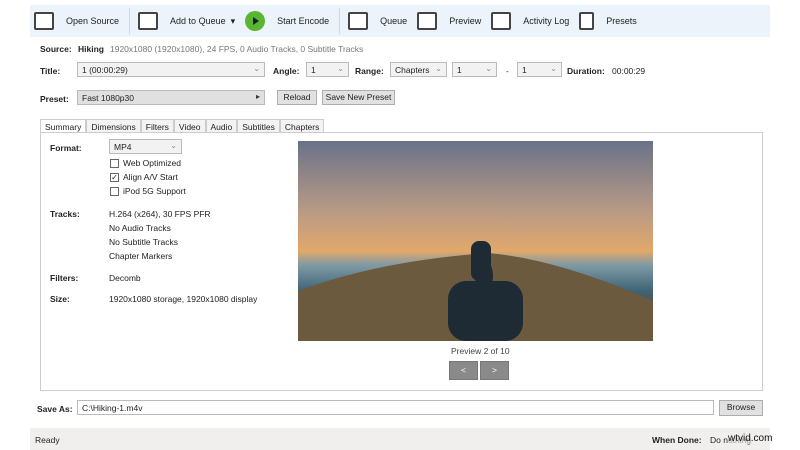 The image size is (800, 450). Describe the element at coordinates (171, 69) in the screenshot. I see `title-dropdown: 1 (00:00:29) ⌄` at that location.